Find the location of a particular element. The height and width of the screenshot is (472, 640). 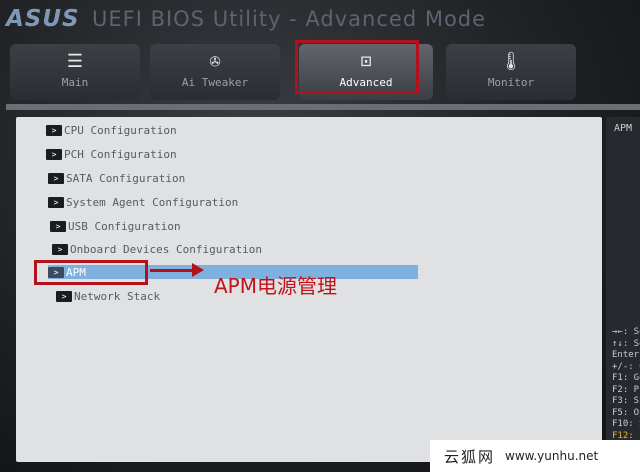

key-hint: →←: Se is located at coordinates (626, 332).